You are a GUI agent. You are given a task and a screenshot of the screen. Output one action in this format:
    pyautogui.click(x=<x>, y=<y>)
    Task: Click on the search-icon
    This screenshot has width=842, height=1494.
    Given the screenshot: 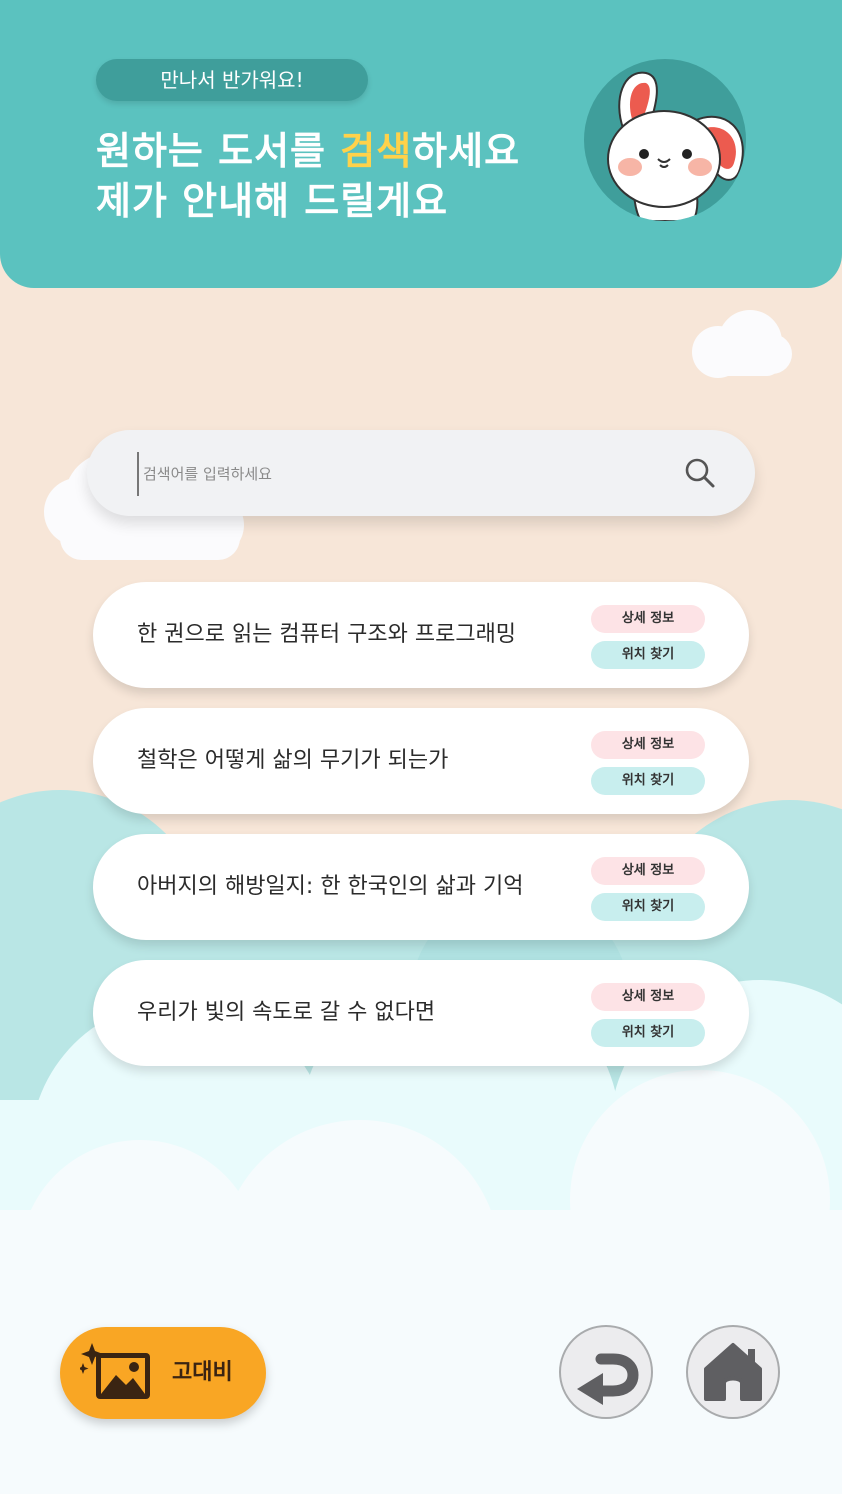 What is the action you would take?
    pyautogui.click(x=700, y=473)
    